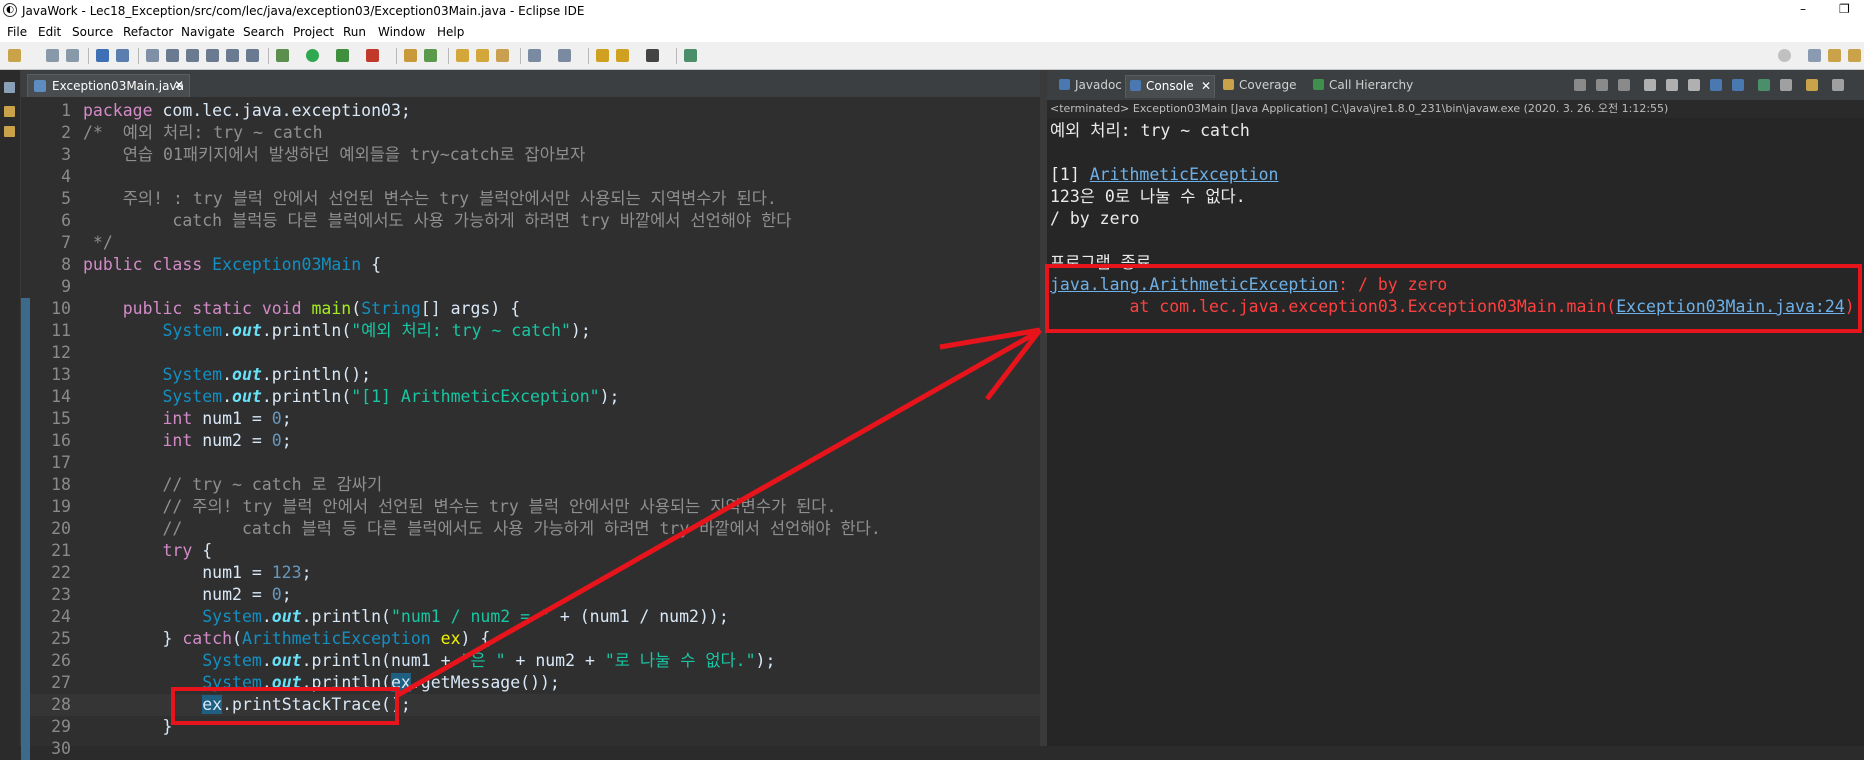  Describe the element at coordinates (102, 55) in the screenshot. I see `terminal-icon` at that location.